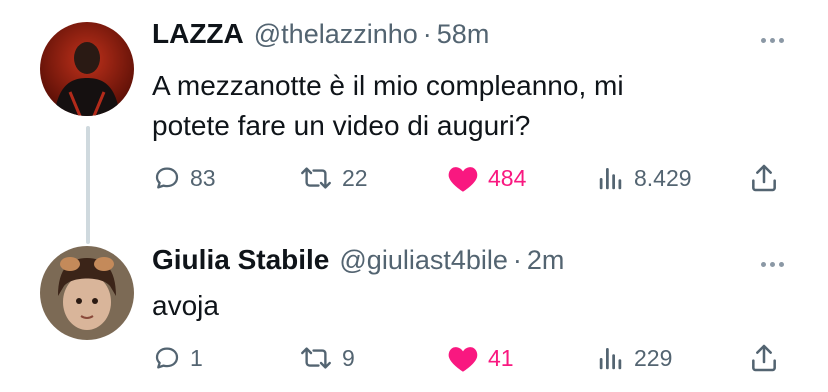  What do you see at coordinates (336, 34) in the screenshot?
I see `author-handle: @thelazzinho` at bounding box center [336, 34].